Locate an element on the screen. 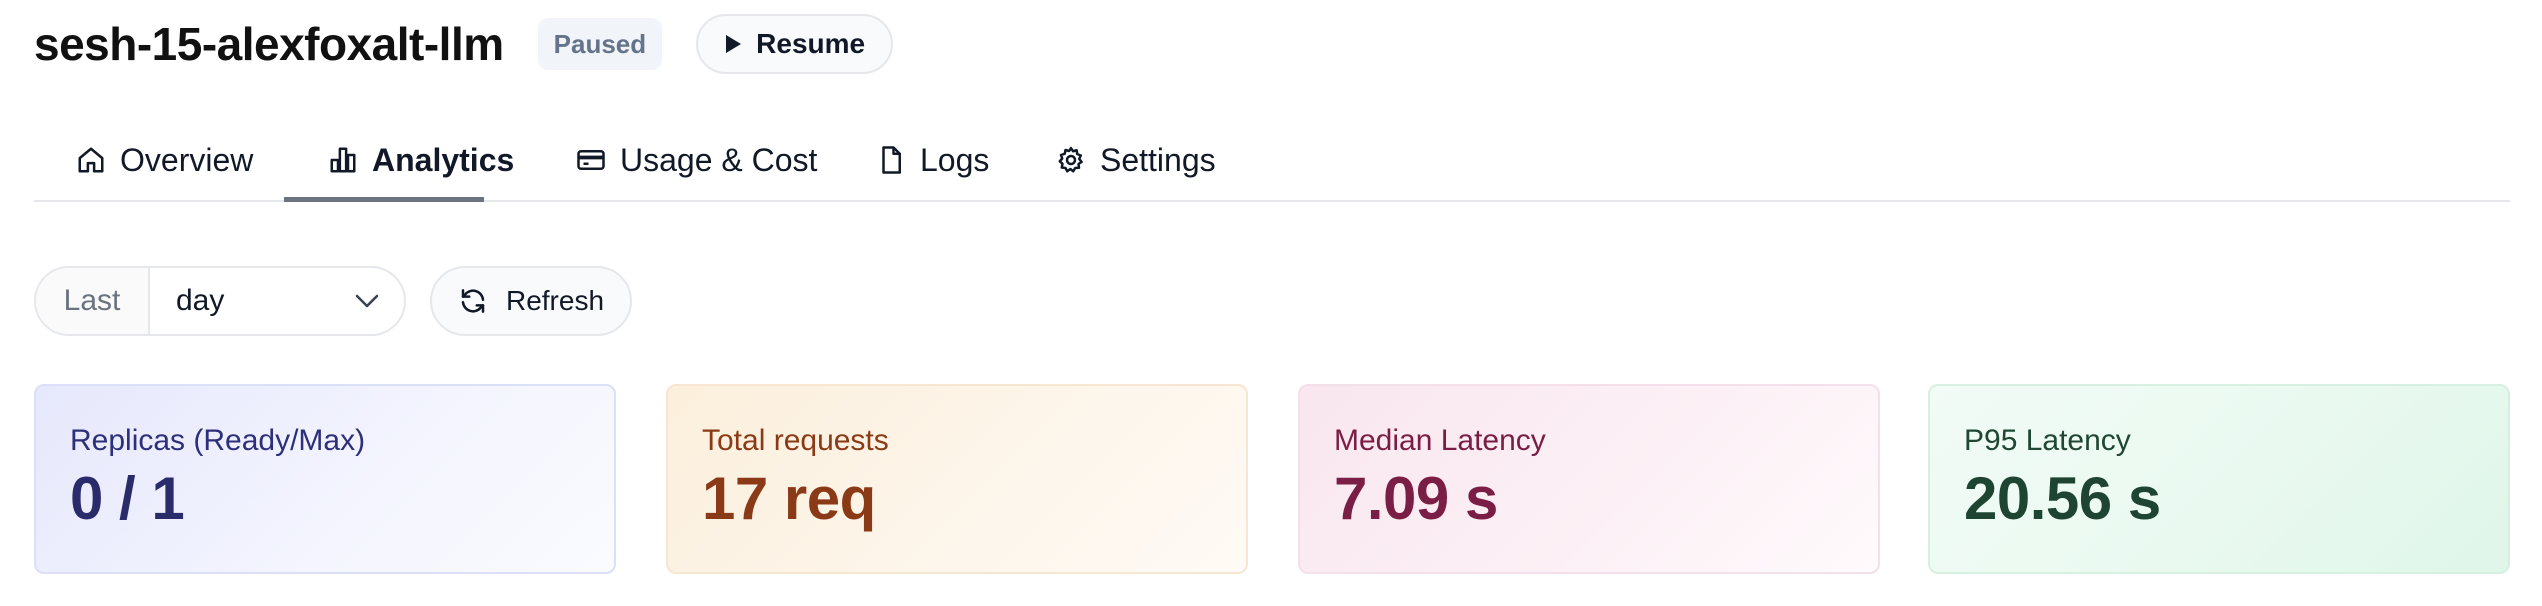 Image resolution: width=2542 pixels, height=606 pixels. stat-label: P95 Latency is located at coordinates (2047, 440).